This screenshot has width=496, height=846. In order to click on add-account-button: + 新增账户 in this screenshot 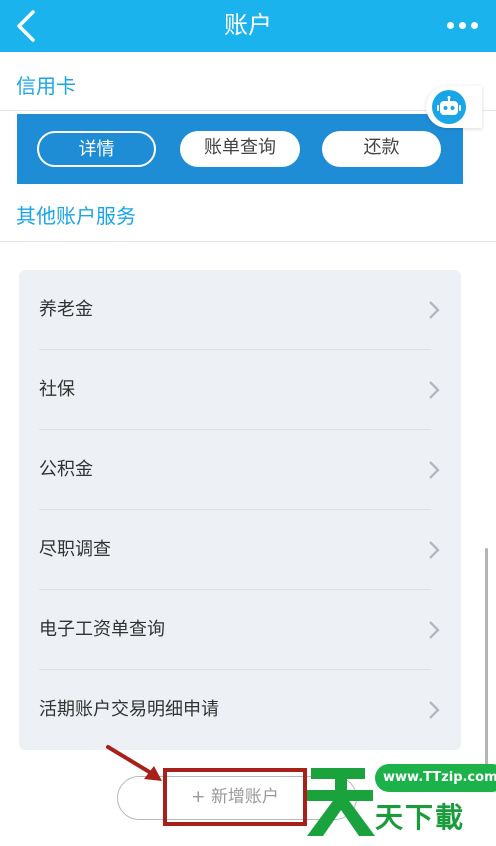, I will do `click(235, 797)`.